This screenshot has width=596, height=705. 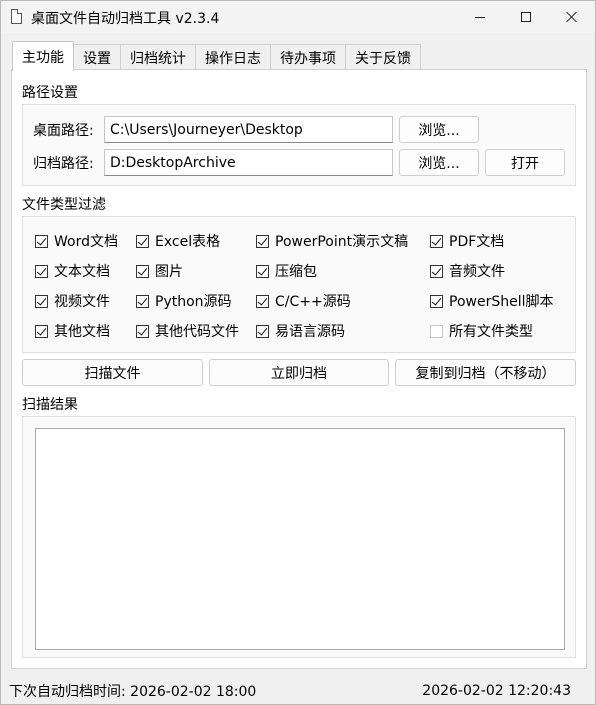 What do you see at coordinates (477, 242) in the screenshot?
I see `filter-label: PDF文档` at bounding box center [477, 242].